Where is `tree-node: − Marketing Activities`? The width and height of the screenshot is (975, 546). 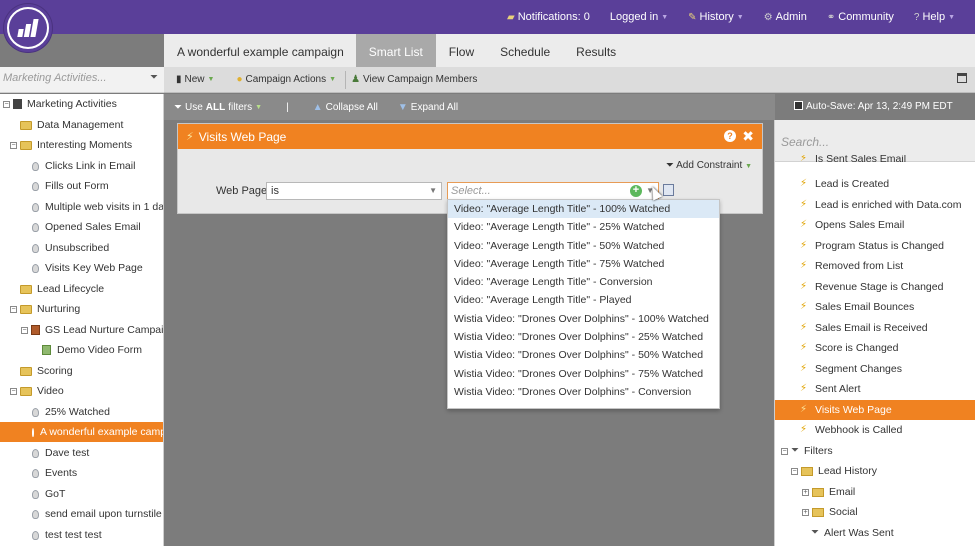
tree-node: − Marketing Activities is located at coordinates (60, 104).